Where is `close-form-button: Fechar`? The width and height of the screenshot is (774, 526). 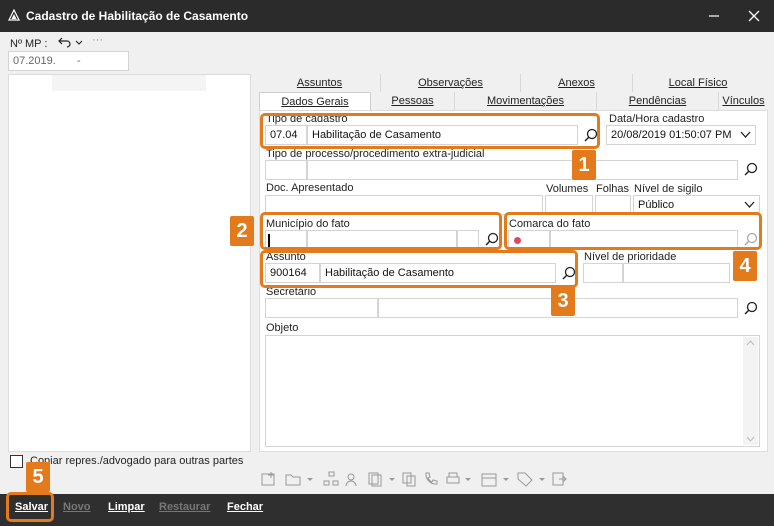
close-form-button: Fechar is located at coordinates (245, 510).